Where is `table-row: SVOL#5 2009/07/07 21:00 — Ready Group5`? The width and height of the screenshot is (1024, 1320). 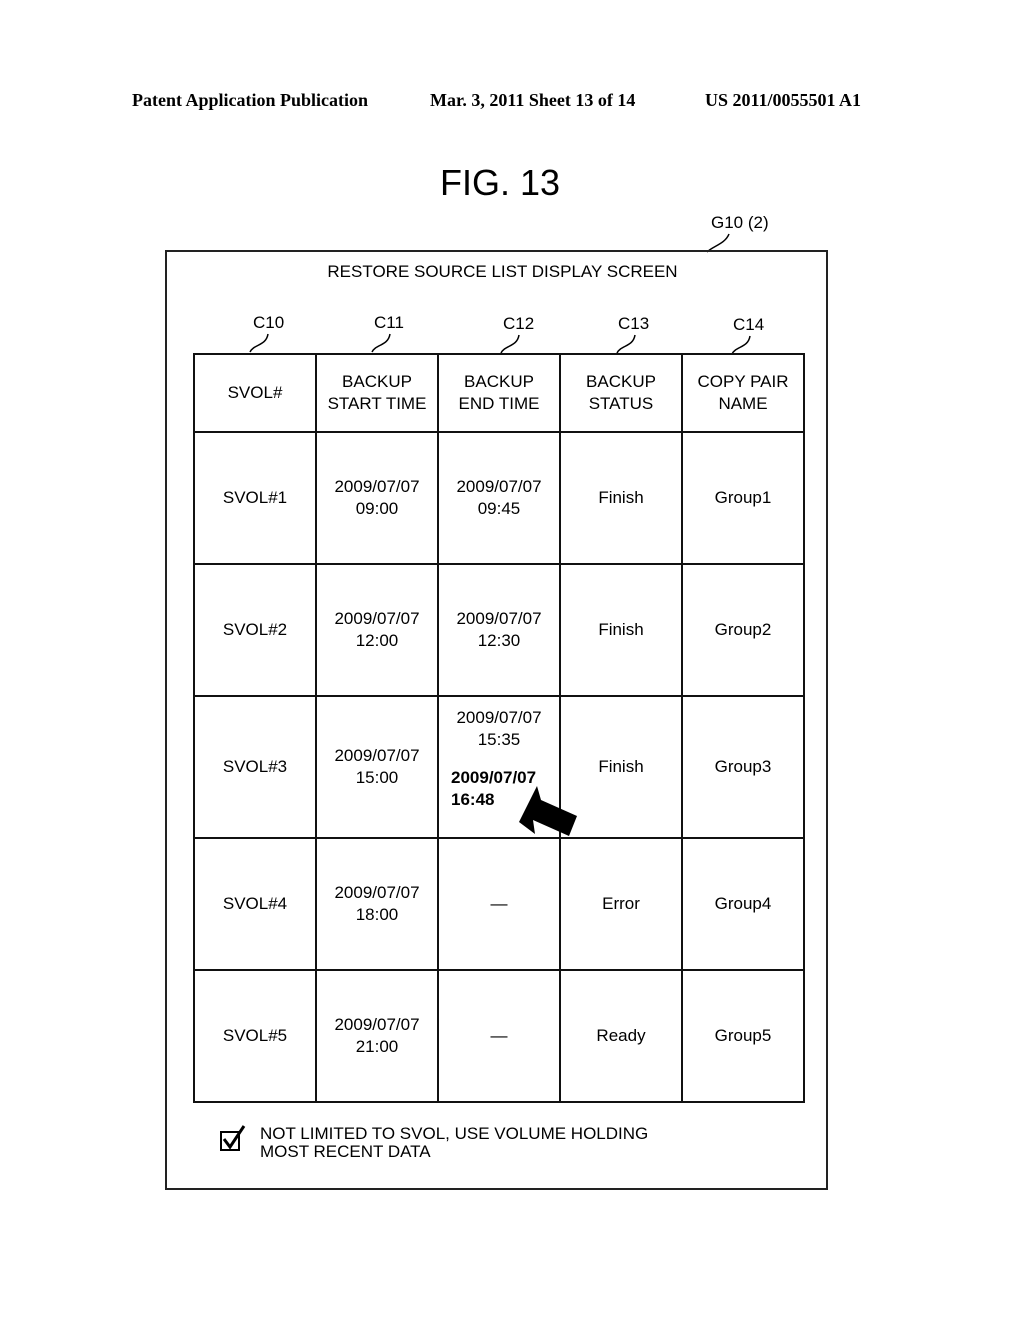 table-row: SVOL#5 2009/07/07 21:00 — Ready Group5 is located at coordinates (499, 1036).